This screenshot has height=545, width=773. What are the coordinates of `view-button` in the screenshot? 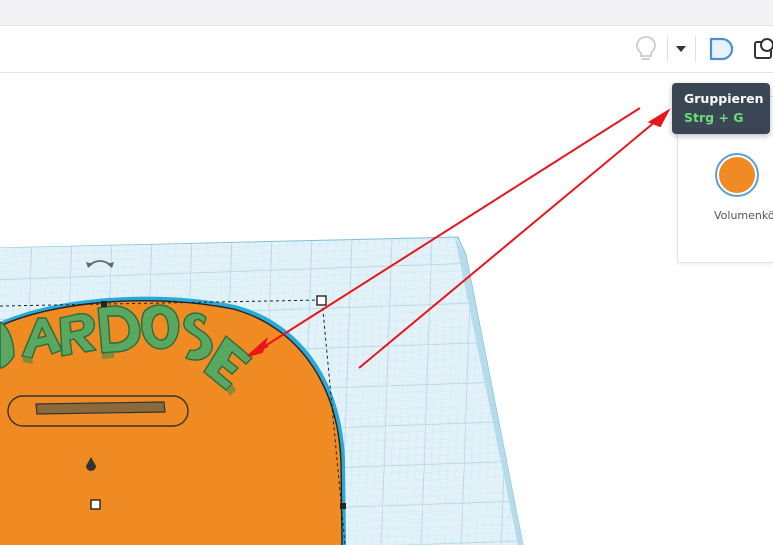 It's located at (762, 49).